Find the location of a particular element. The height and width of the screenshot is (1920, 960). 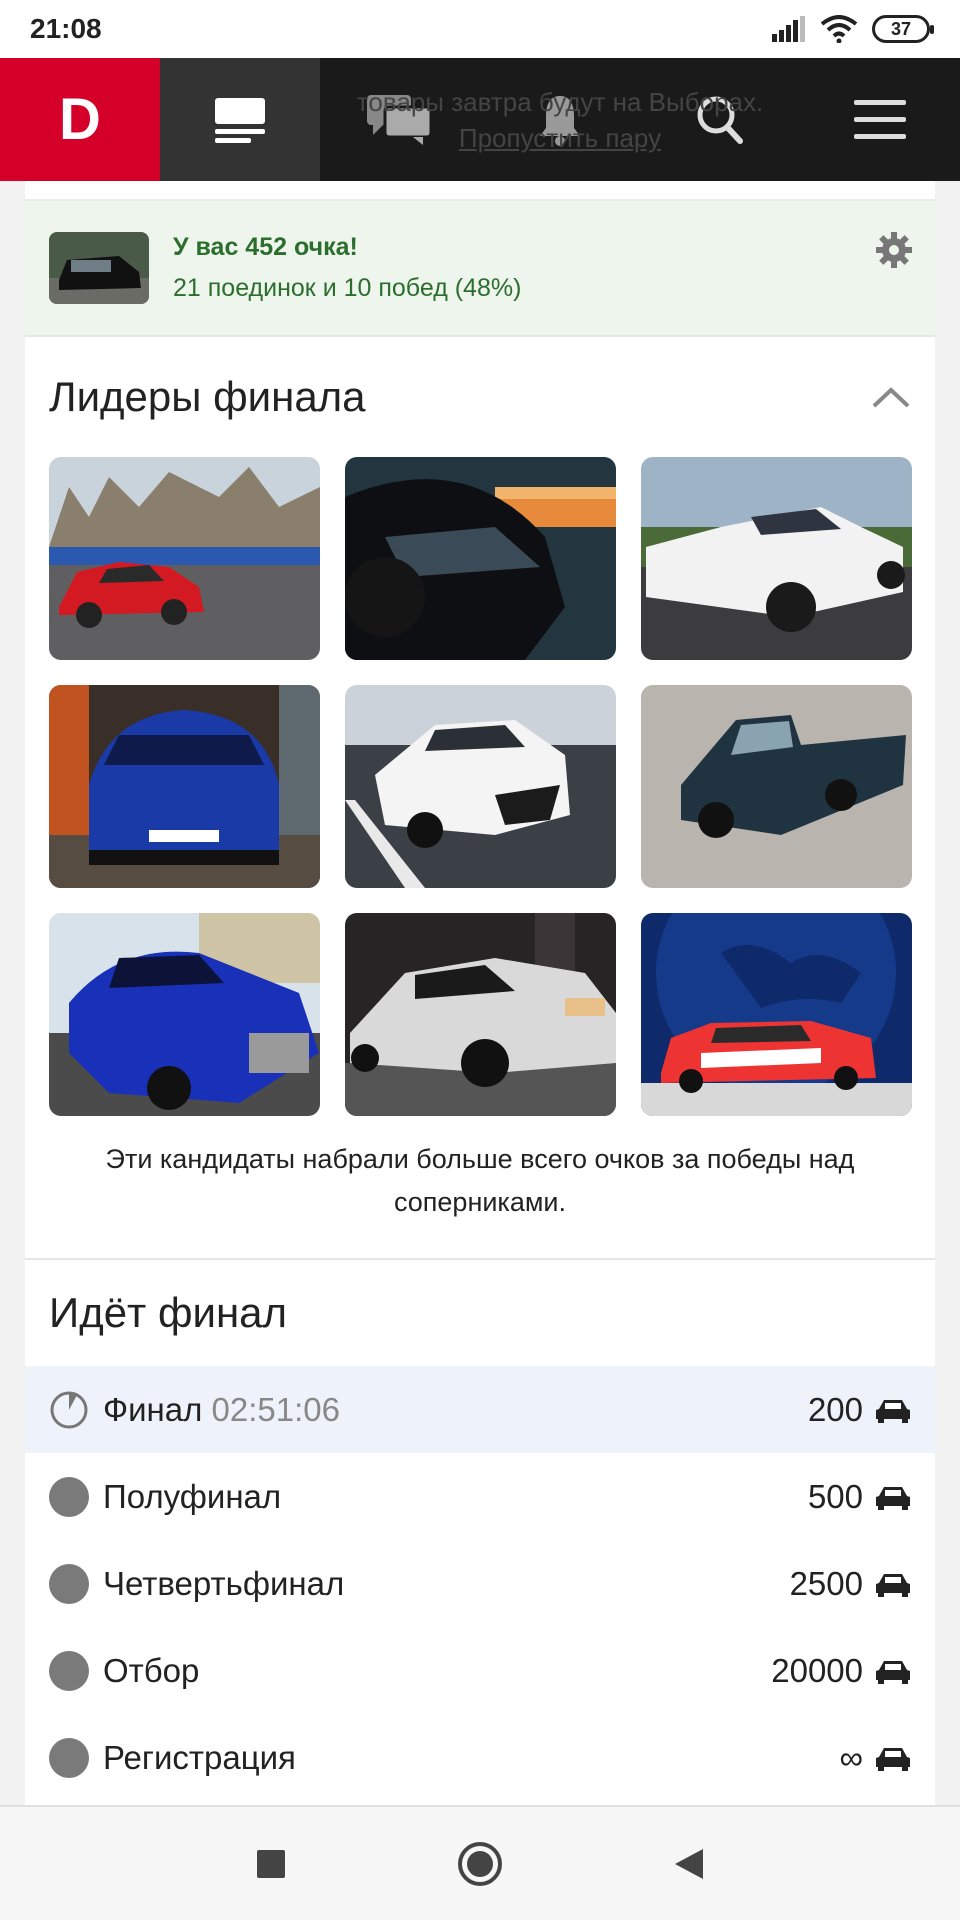

stage-count-final: 200 is located at coordinates (835, 1409).